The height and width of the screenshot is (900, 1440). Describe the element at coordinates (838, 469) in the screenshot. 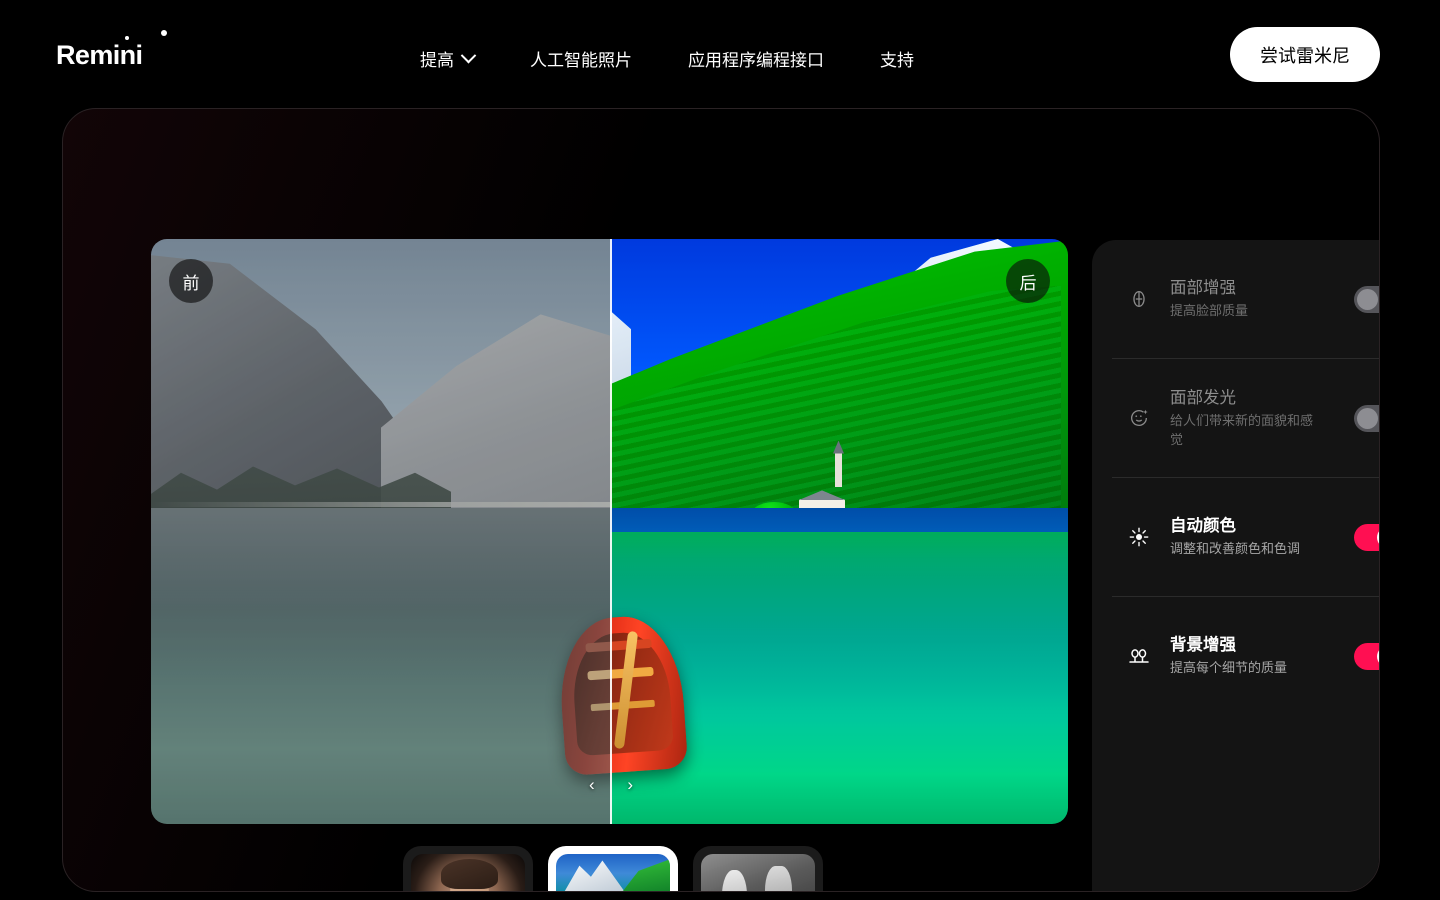

I see `church-spire` at that location.